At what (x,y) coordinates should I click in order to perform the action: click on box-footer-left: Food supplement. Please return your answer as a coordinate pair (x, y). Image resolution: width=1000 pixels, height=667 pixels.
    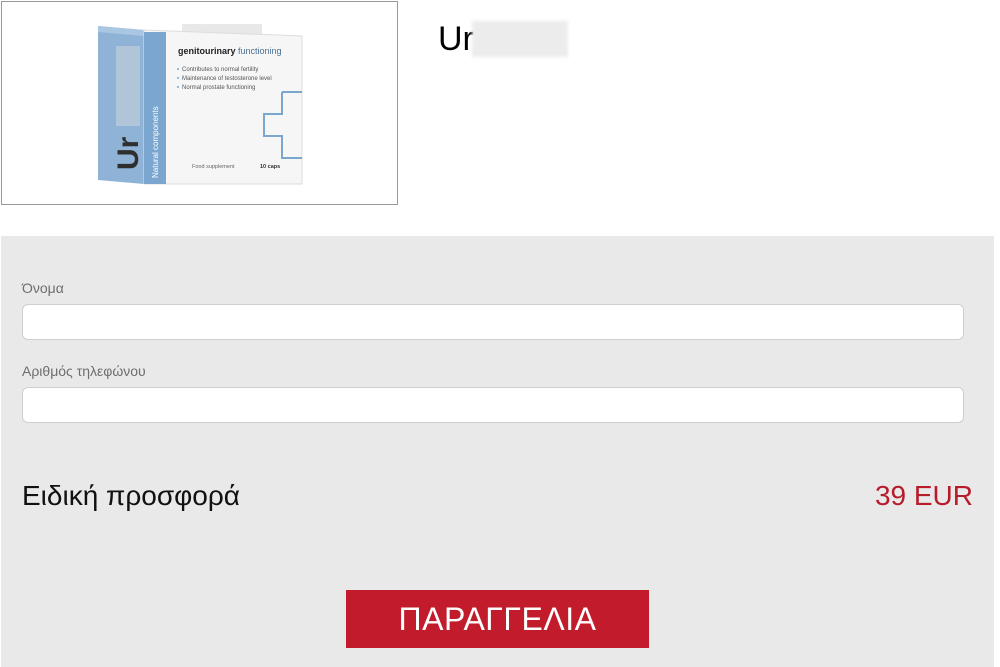
    Looking at the image, I should click on (213, 167).